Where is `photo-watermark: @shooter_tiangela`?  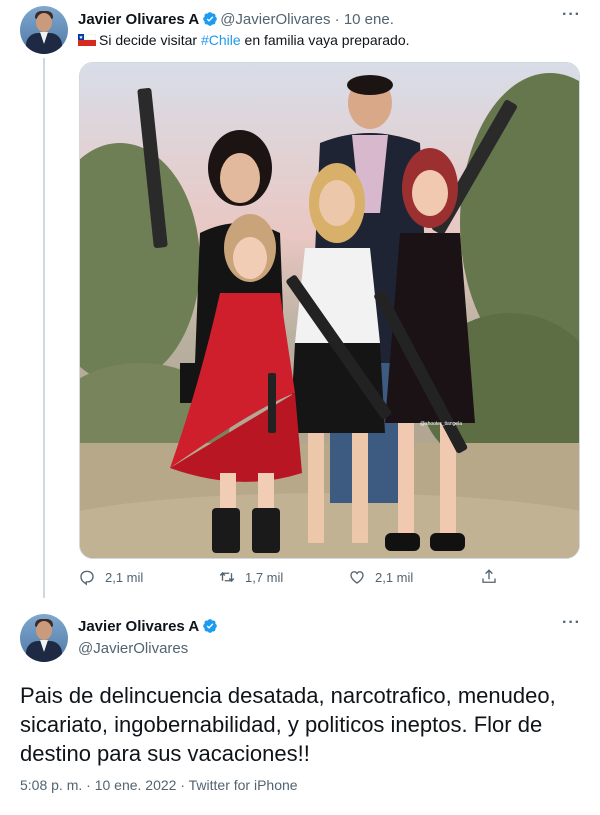 photo-watermark: @shooter_tiangela is located at coordinates (441, 424).